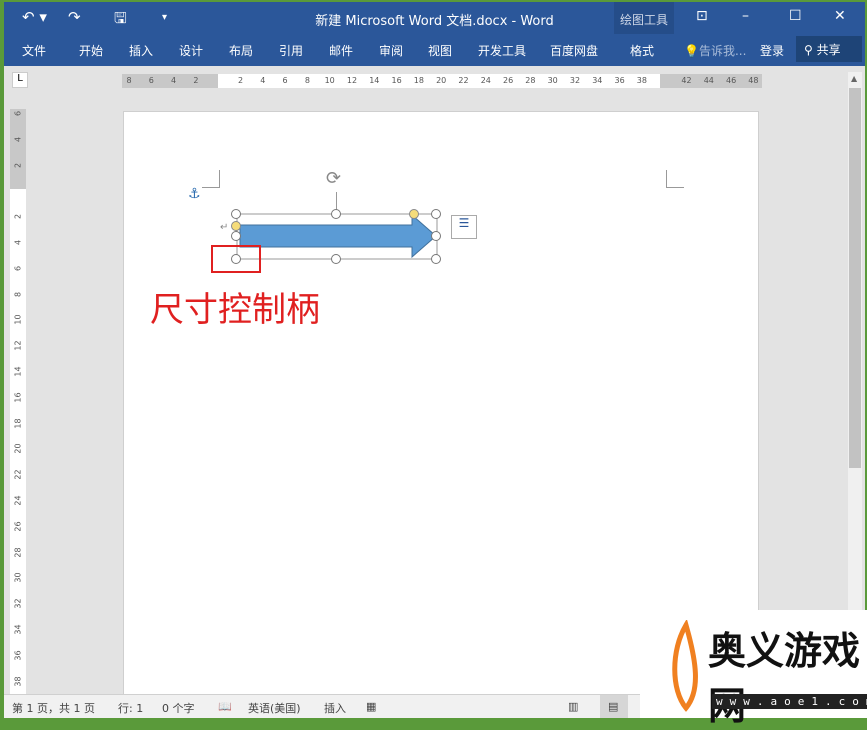 Image resolution: width=867 pixels, height=730 pixels. What do you see at coordinates (434, 21) in the screenshot?
I see `window-title: 新建 Microsoft Word 文档.docx - Word` at bounding box center [434, 21].